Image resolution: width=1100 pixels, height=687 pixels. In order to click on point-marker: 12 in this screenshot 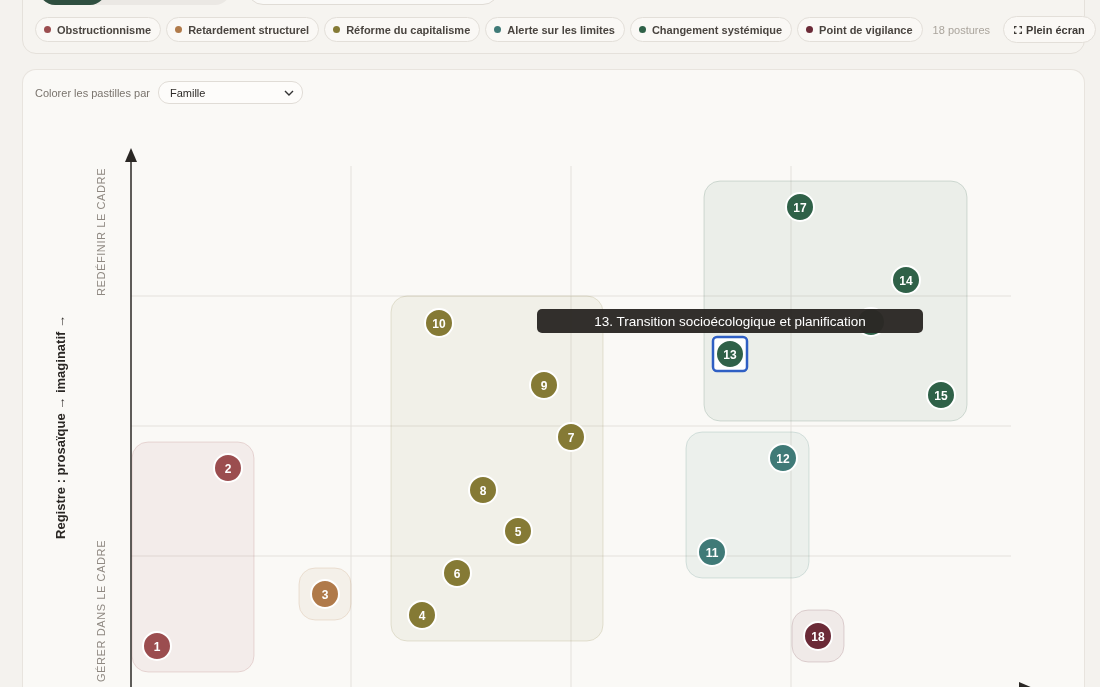, I will do `click(783, 458)`.